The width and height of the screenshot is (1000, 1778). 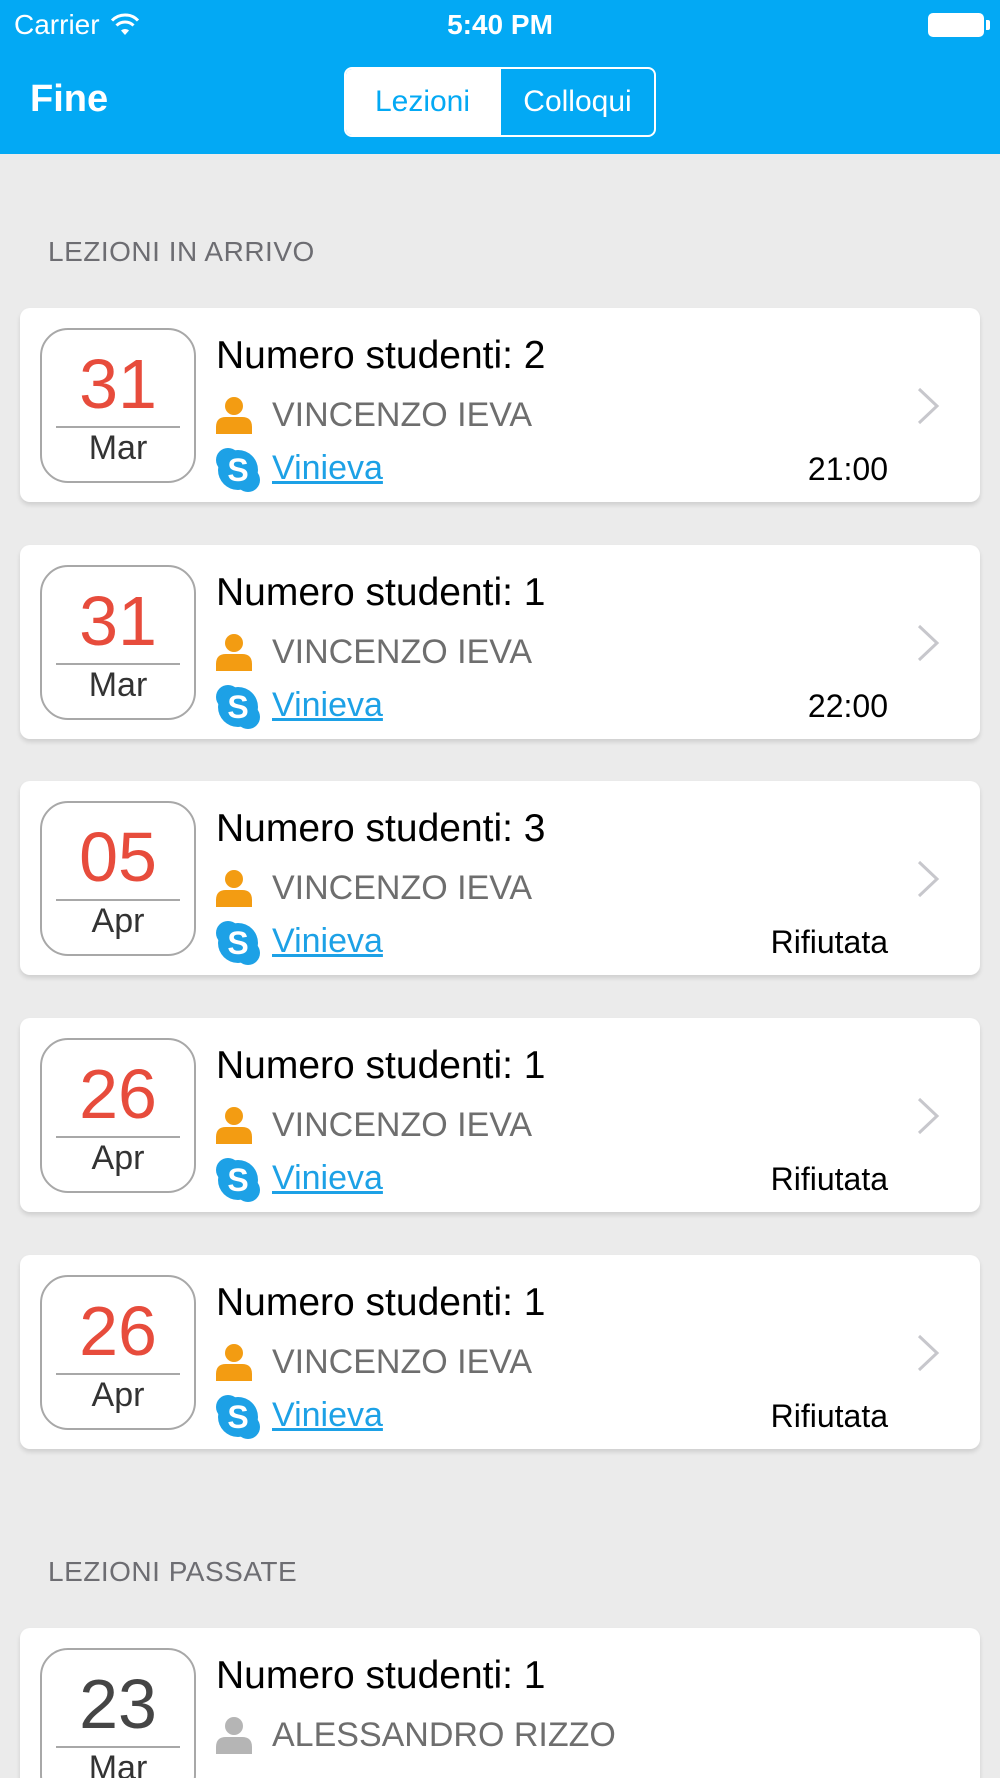 I want to click on tab-colloqui: Colloqui, so click(x=576, y=102).